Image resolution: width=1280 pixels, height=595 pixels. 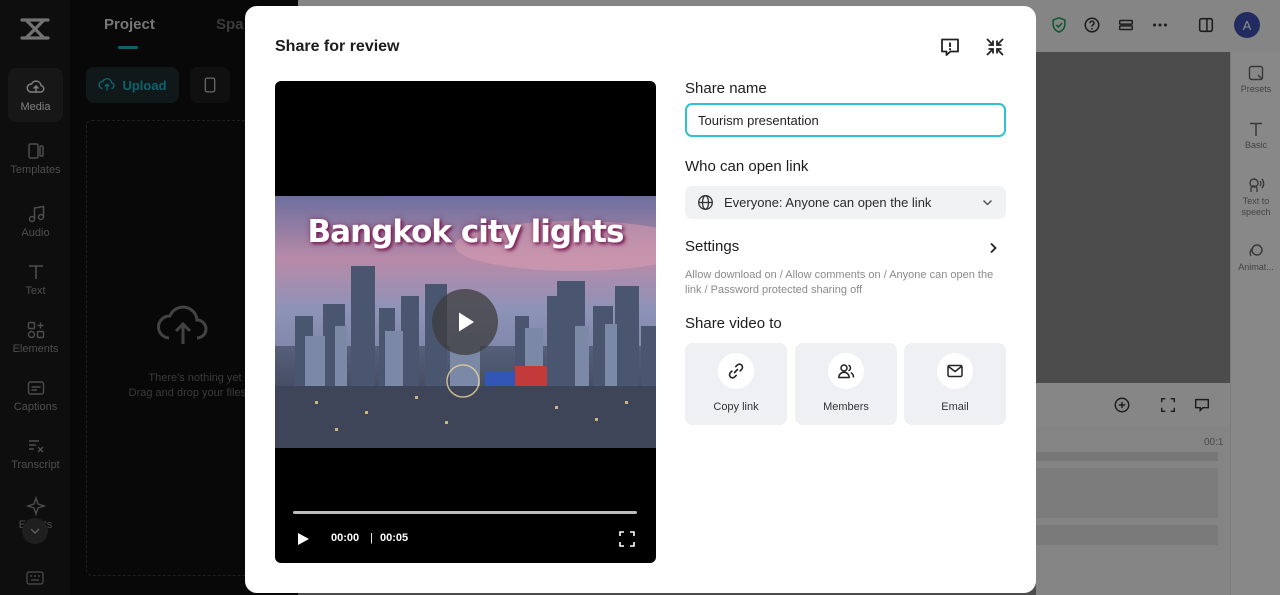 What do you see at coordinates (337, 46) in the screenshot?
I see `dialog-title: Share for review` at bounding box center [337, 46].